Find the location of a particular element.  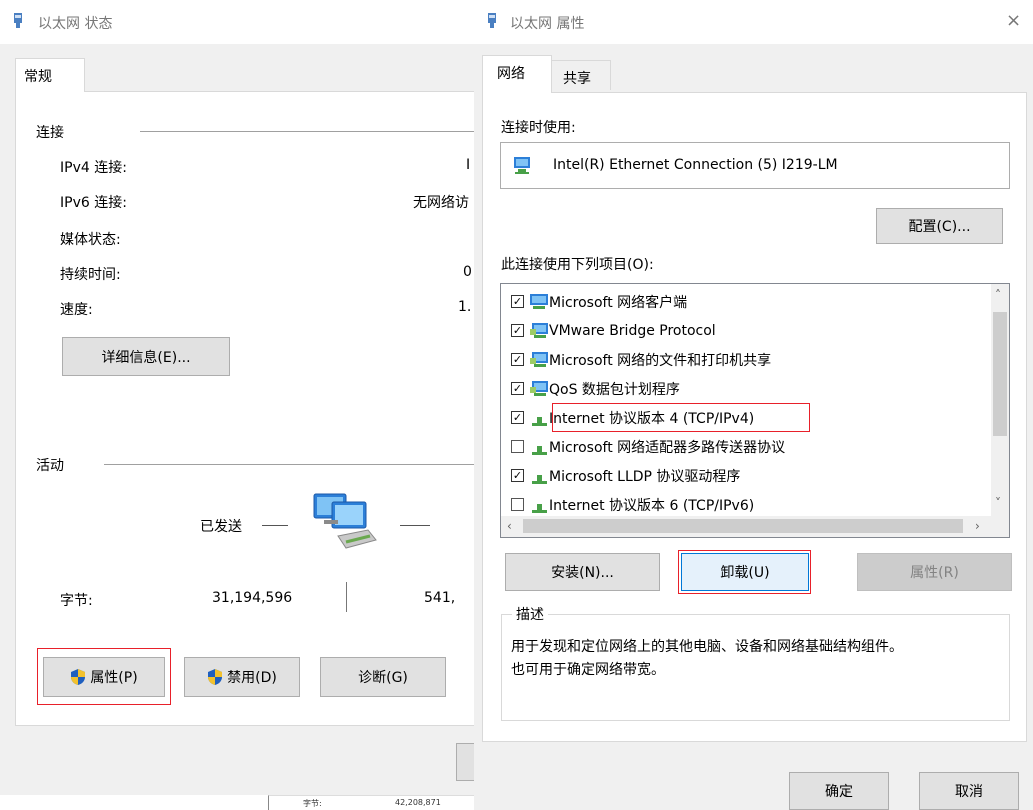

connection-heading: 连接 is located at coordinates (50, 133).